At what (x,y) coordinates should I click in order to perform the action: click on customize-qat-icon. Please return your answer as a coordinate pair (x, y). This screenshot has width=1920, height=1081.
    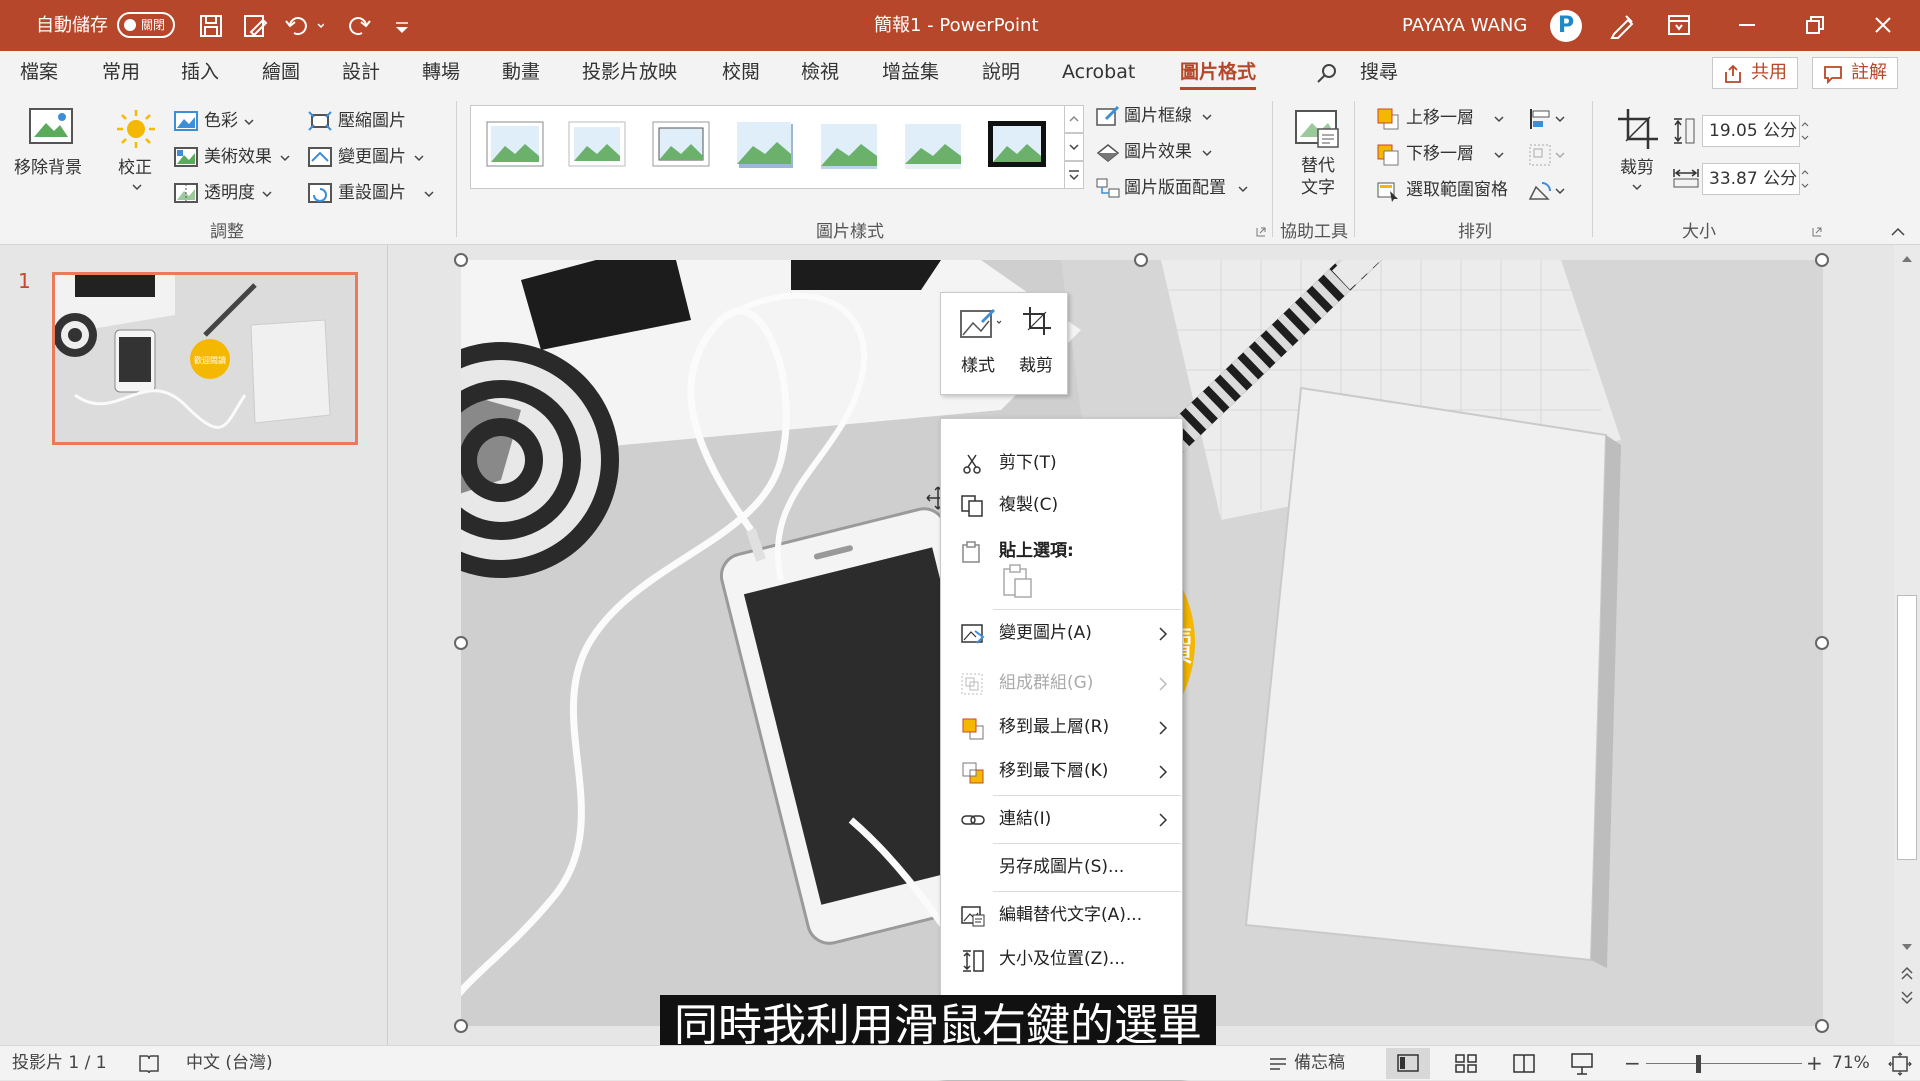
    Looking at the image, I should click on (405, 26).